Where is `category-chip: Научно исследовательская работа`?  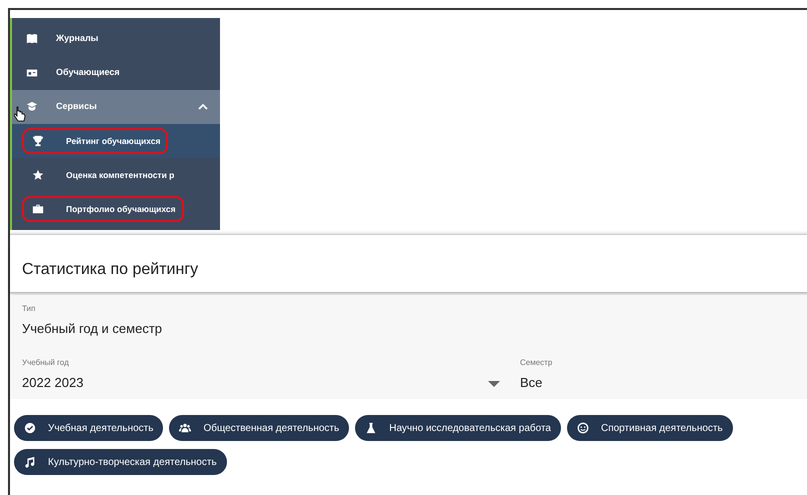
category-chip: Научно исследовательская работа is located at coordinates (458, 428).